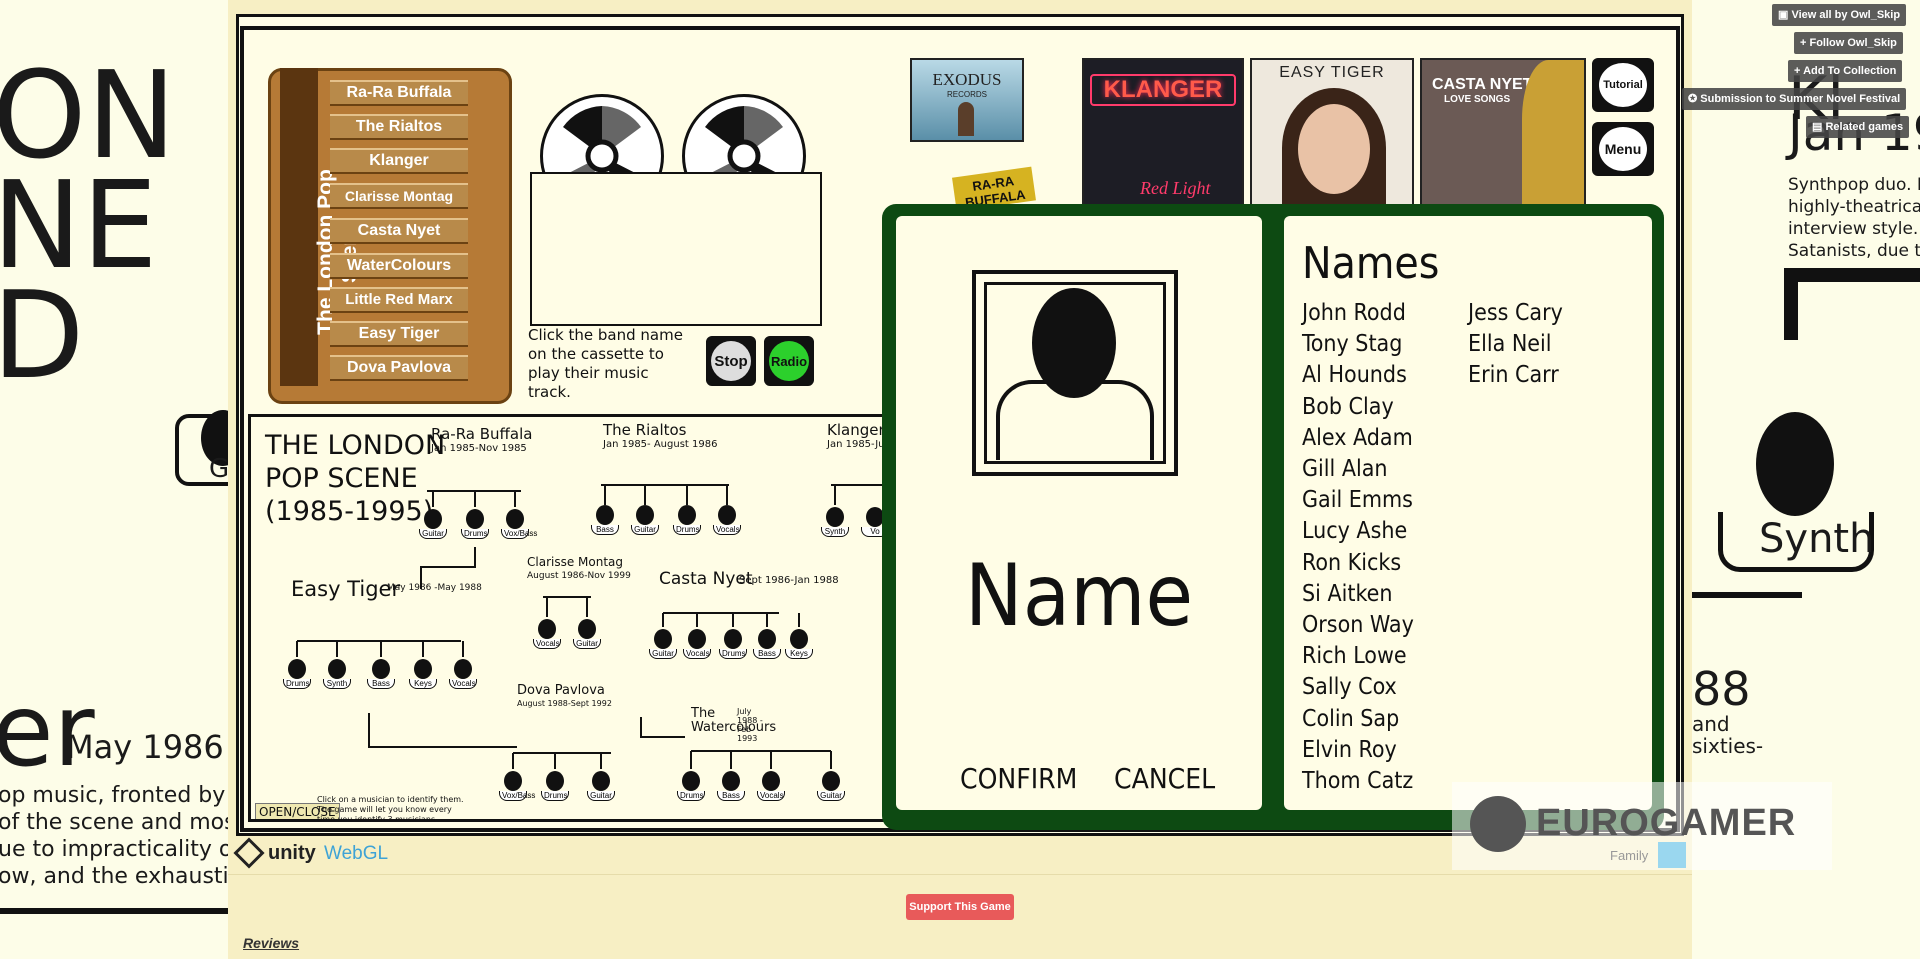 This screenshot has height=959, width=1920. I want to click on album-exodus: EXODUS RECORDS, so click(967, 100).